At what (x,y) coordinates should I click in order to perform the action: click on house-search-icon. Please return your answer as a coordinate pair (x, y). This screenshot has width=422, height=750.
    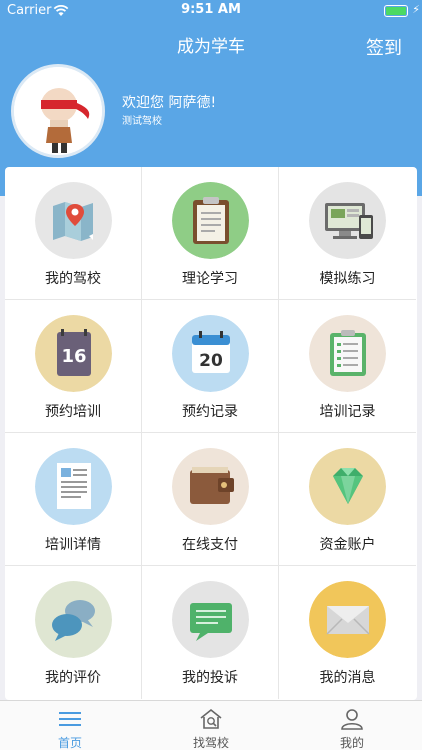
    Looking at the image, I should click on (211, 718).